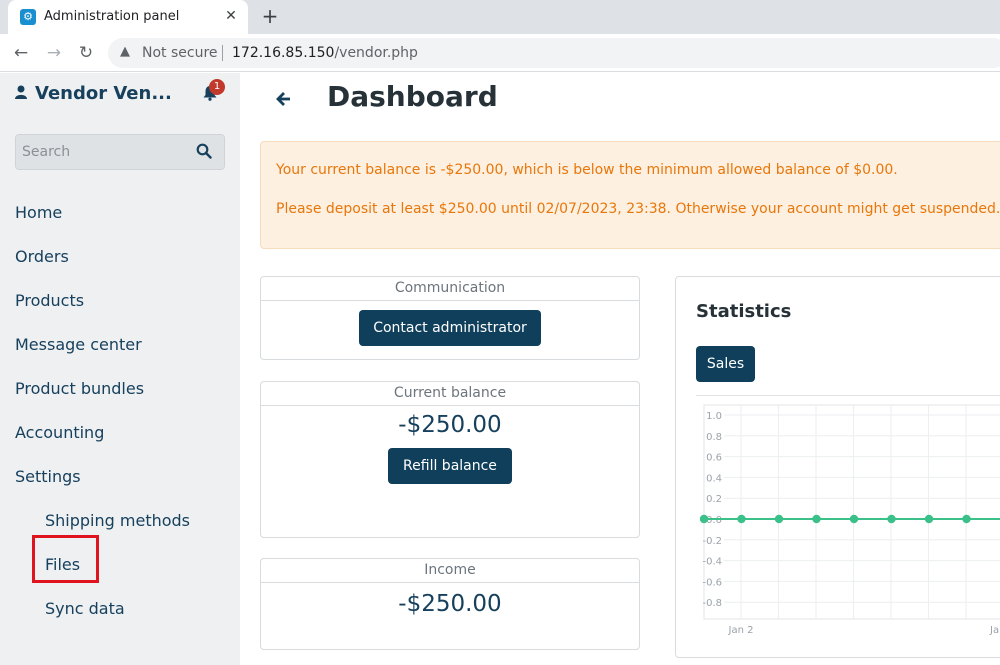  Describe the element at coordinates (714, 458) in the screenshot. I see `y-tick-label: 0.6` at that location.